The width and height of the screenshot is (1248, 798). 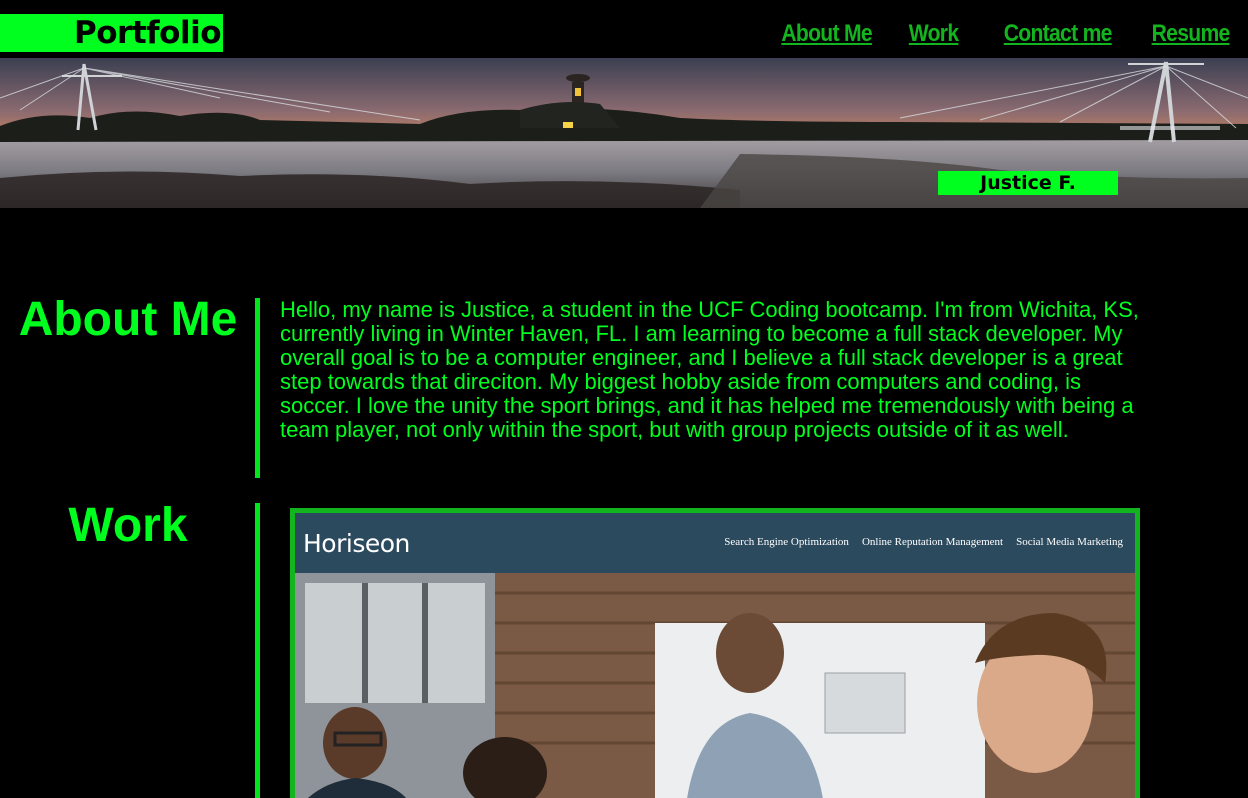 I want to click on work-divider, so click(x=257, y=650).